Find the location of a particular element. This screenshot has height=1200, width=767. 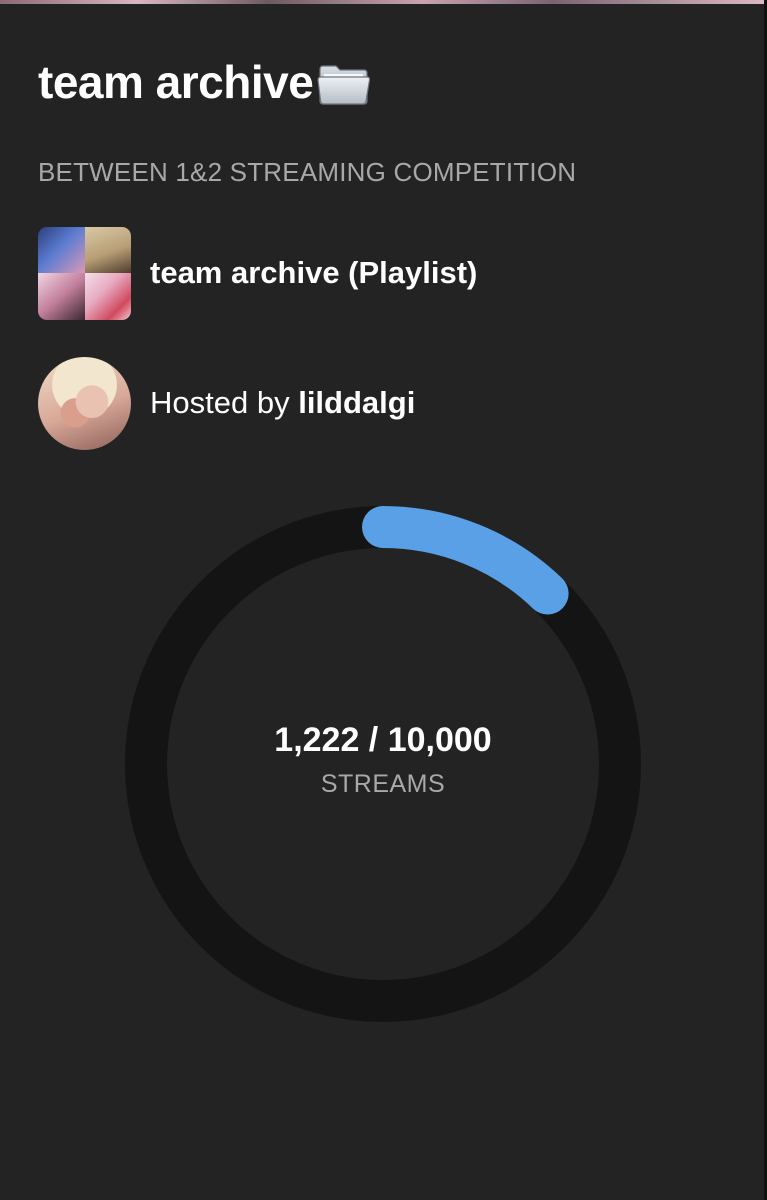

host-row: Hosted by lilddalgi is located at coordinates (226, 403).